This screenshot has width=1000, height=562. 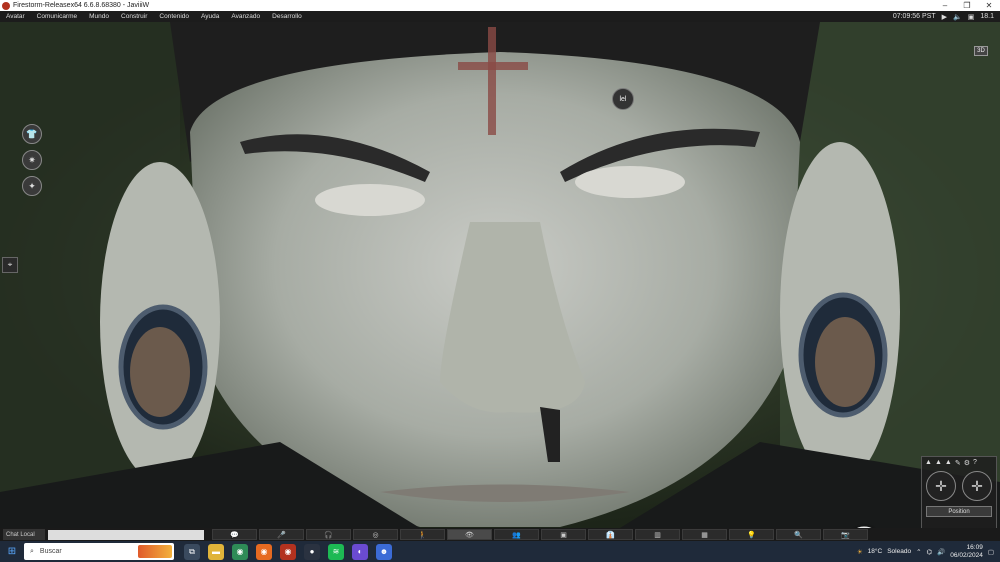 I want to click on taskbar-apps: ⧉ ▬ ◉ ◉ ◉ ● ≋ ◐ ☻, so click(x=288, y=551).